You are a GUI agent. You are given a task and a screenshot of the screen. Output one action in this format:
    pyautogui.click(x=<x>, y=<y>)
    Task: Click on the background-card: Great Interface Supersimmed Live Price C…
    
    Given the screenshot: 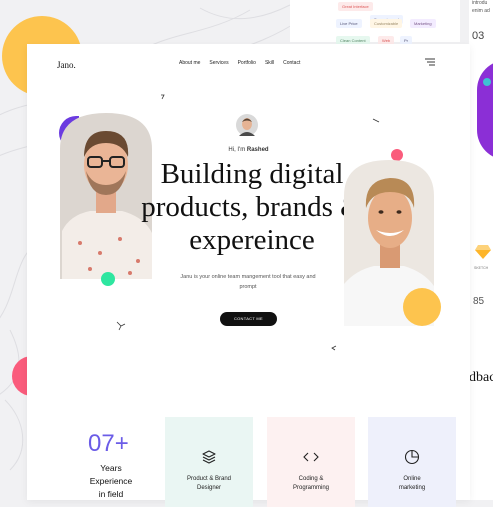 What is the action you would take?
    pyautogui.click(x=375, y=22)
    